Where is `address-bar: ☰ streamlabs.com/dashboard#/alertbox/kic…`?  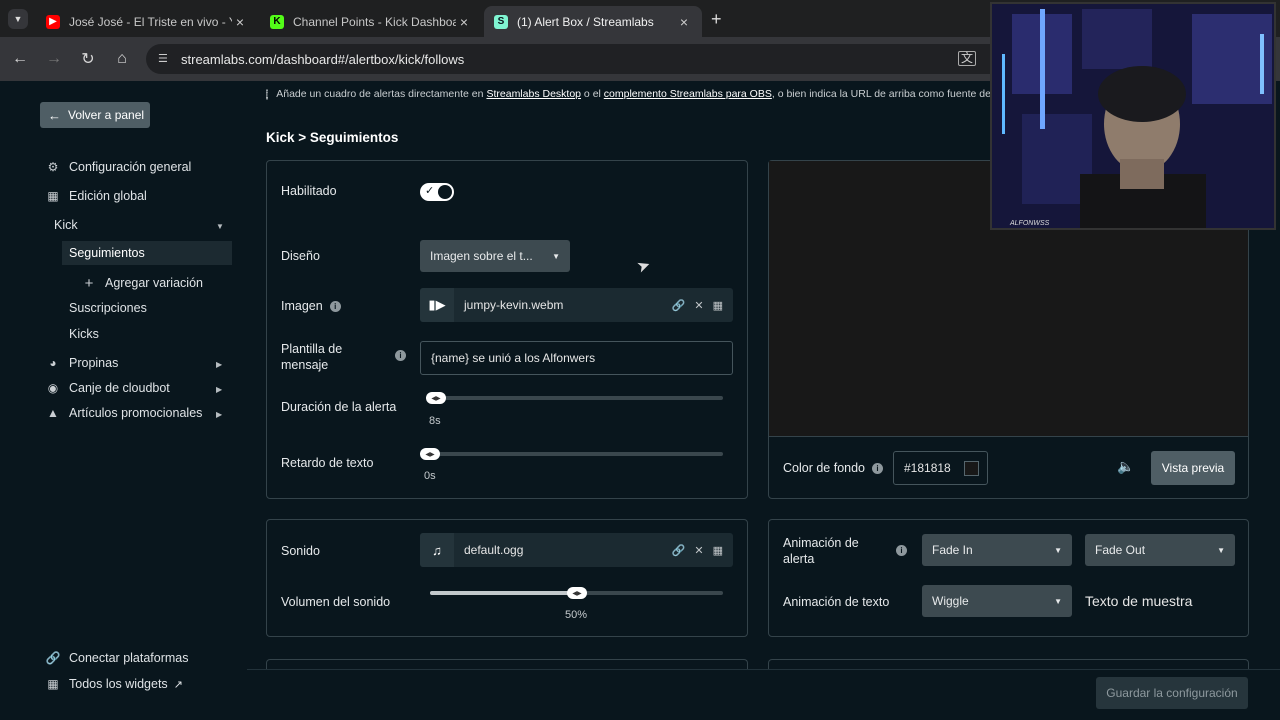 address-bar: ☰ streamlabs.com/dashboard#/alertbox/kic… is located at coordinates (581, 59).